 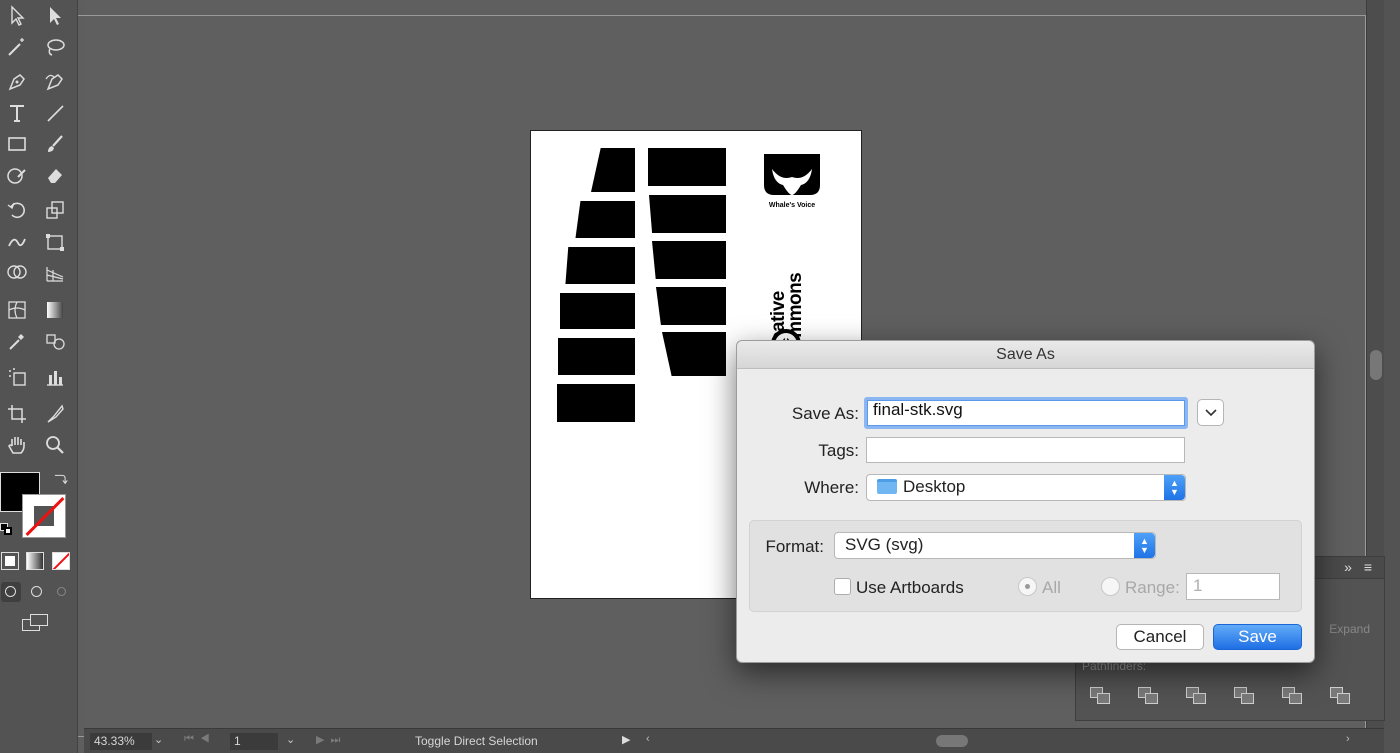 What do you see at coordinates (1348, 739) in the screenshot?
I see `scroll-right-icon: ›` at bounding box center [1348, 739].